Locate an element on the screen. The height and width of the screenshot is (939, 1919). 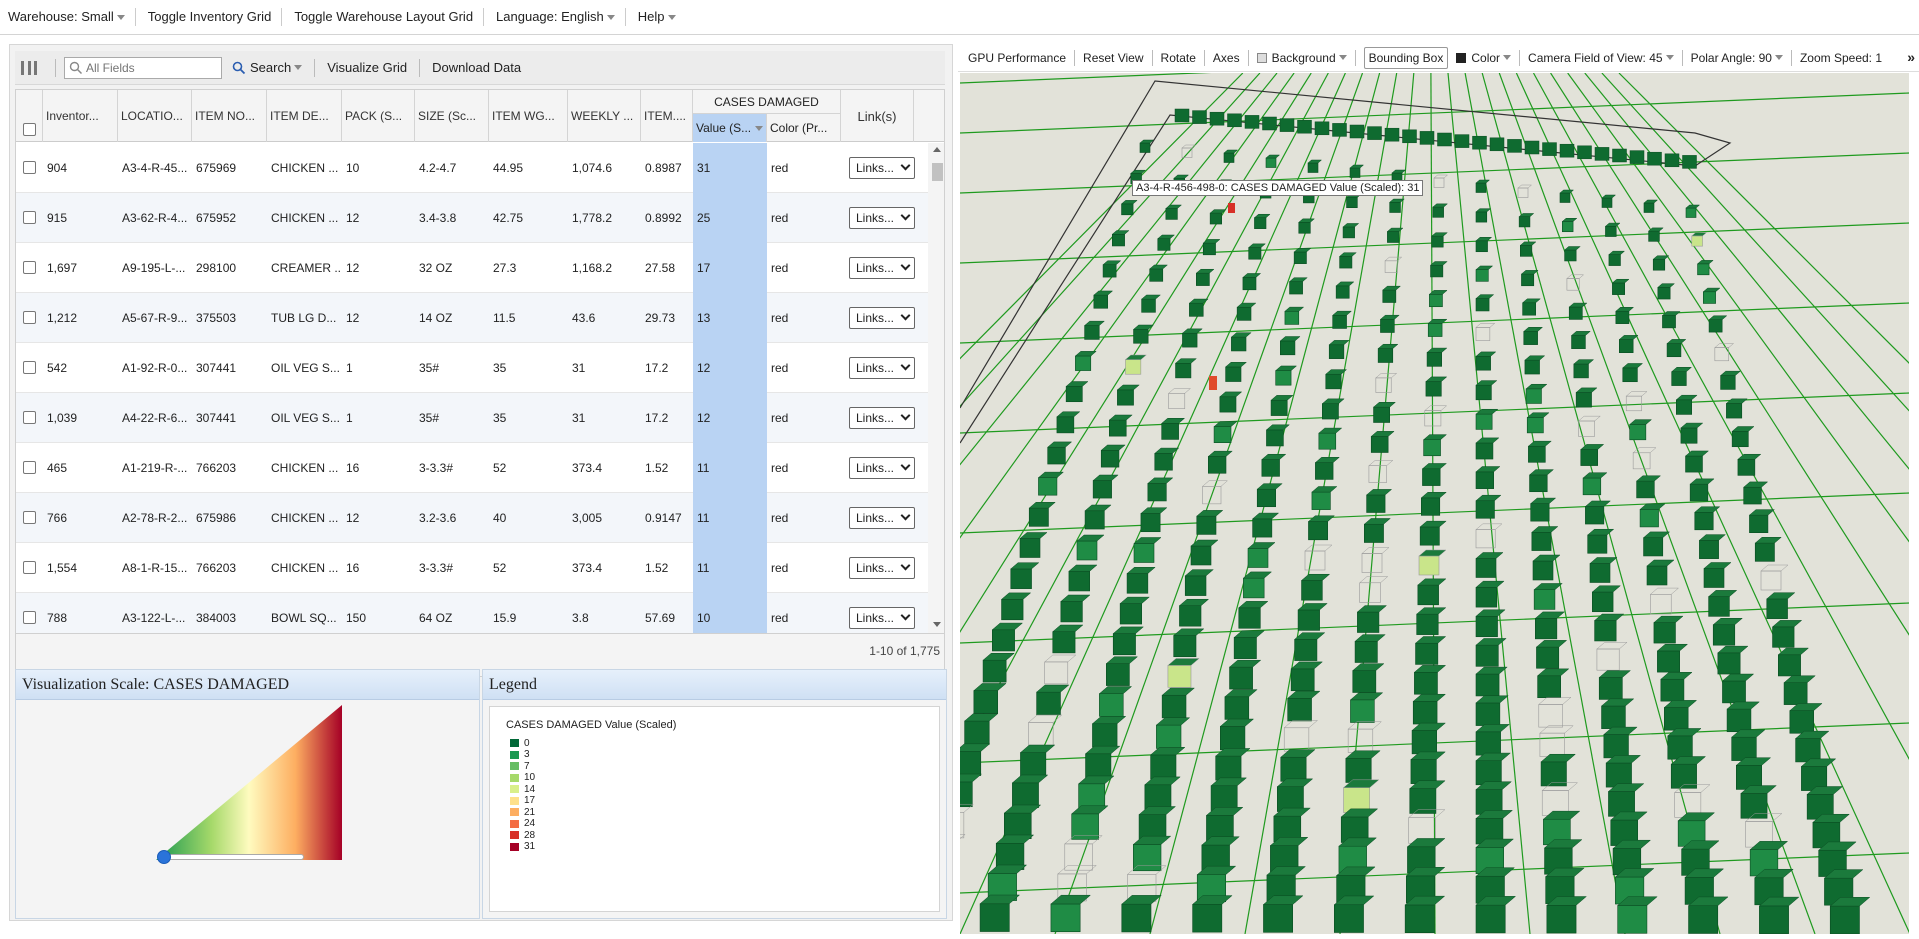
gpu-performance-button: GPU Performance is located at coordinates (1022, 57).